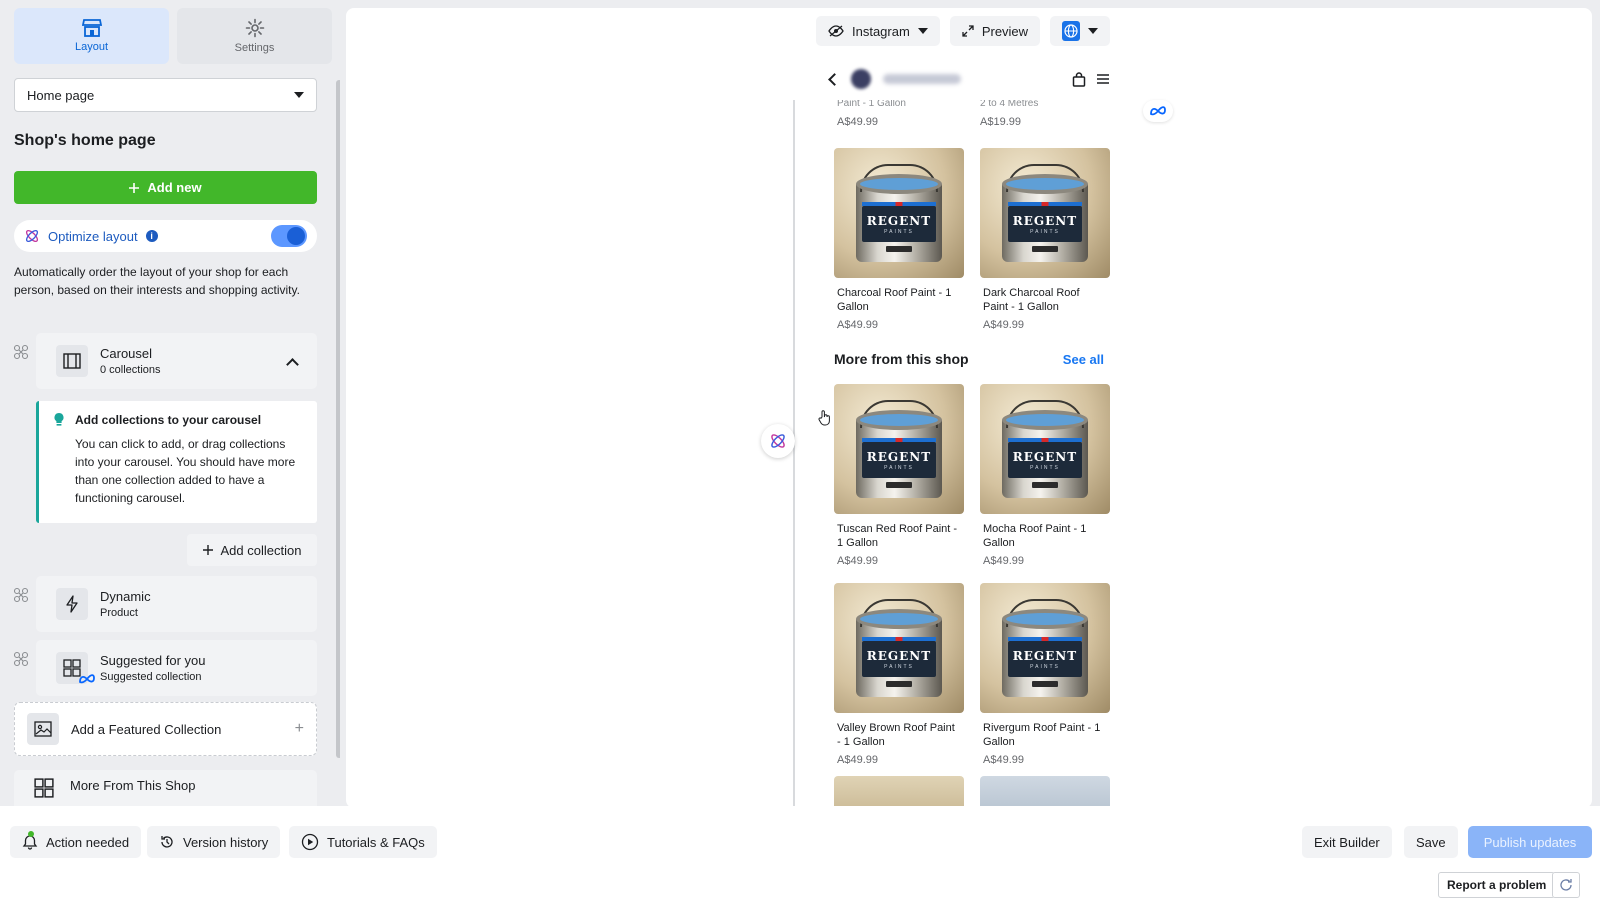 The height and width of the screenshot is (900, 1600). What do you see at coordinates (254, 48) in the screenshot?
I see `tab-settings-label: Settings` at bounding box center [254, 48].